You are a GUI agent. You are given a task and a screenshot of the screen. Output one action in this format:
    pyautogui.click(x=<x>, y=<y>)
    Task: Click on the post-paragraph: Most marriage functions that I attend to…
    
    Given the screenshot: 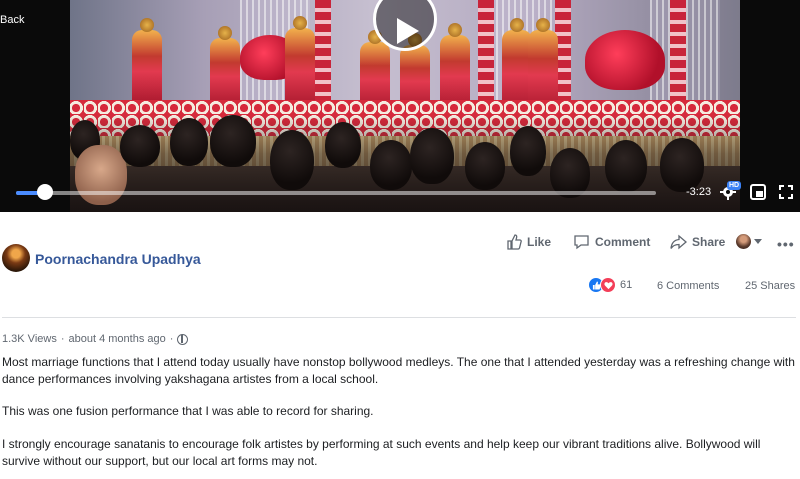 What is the action you would take?
    pyautogui.click(x=398, y=370)
    